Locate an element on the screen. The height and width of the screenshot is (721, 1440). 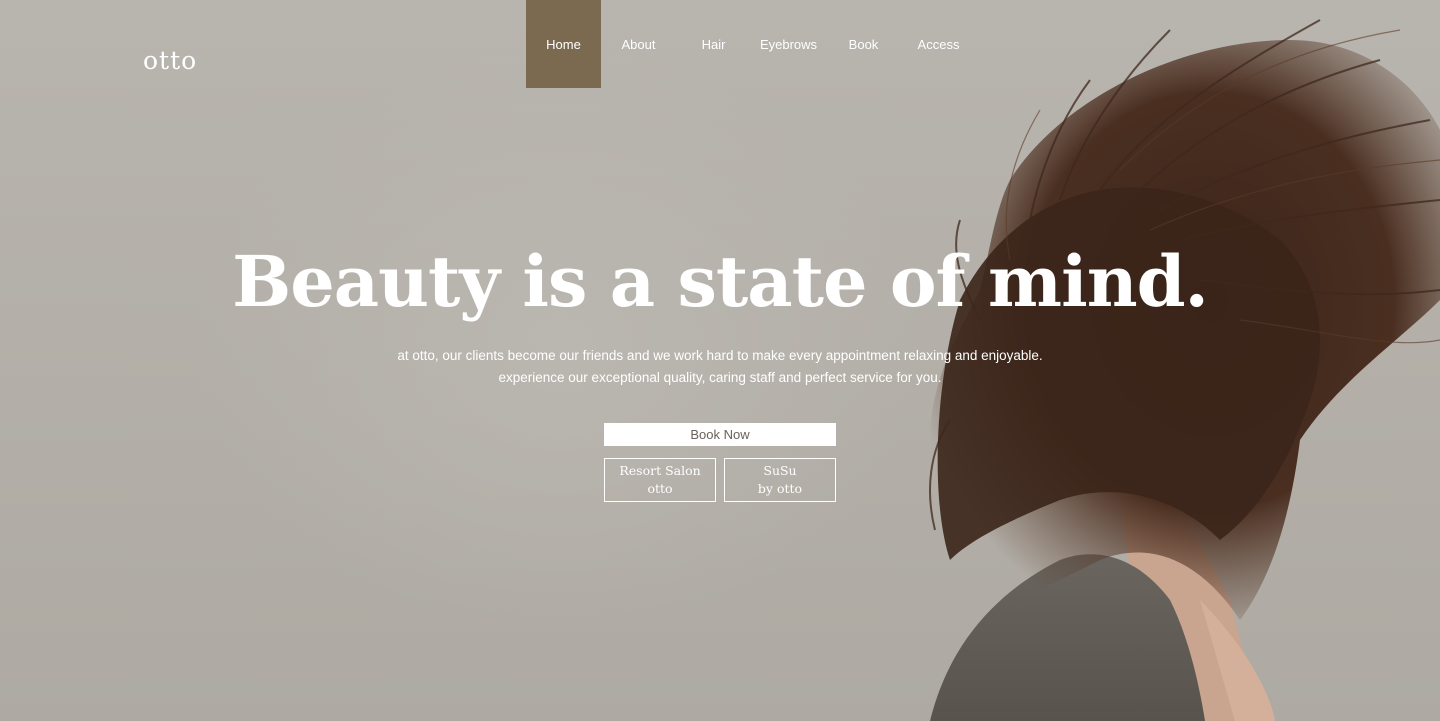
nav-item-access: Access is located at coordinates (938, 44).